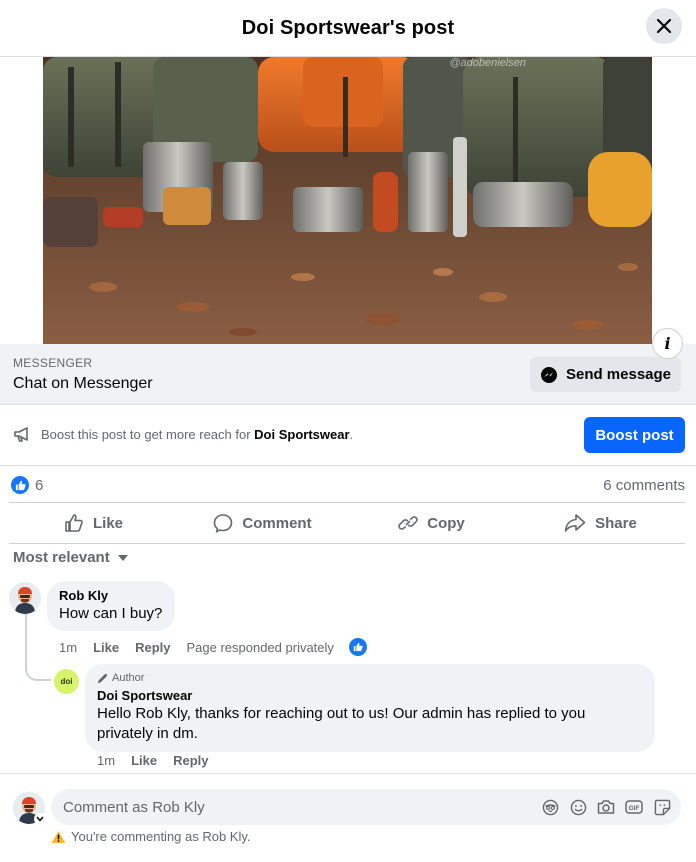  What do you see at coordinates (148, 434) in the screenshot?
I see `boost-text-prefix: Boost this post to get more reach for` at bounding box center [148, 434].